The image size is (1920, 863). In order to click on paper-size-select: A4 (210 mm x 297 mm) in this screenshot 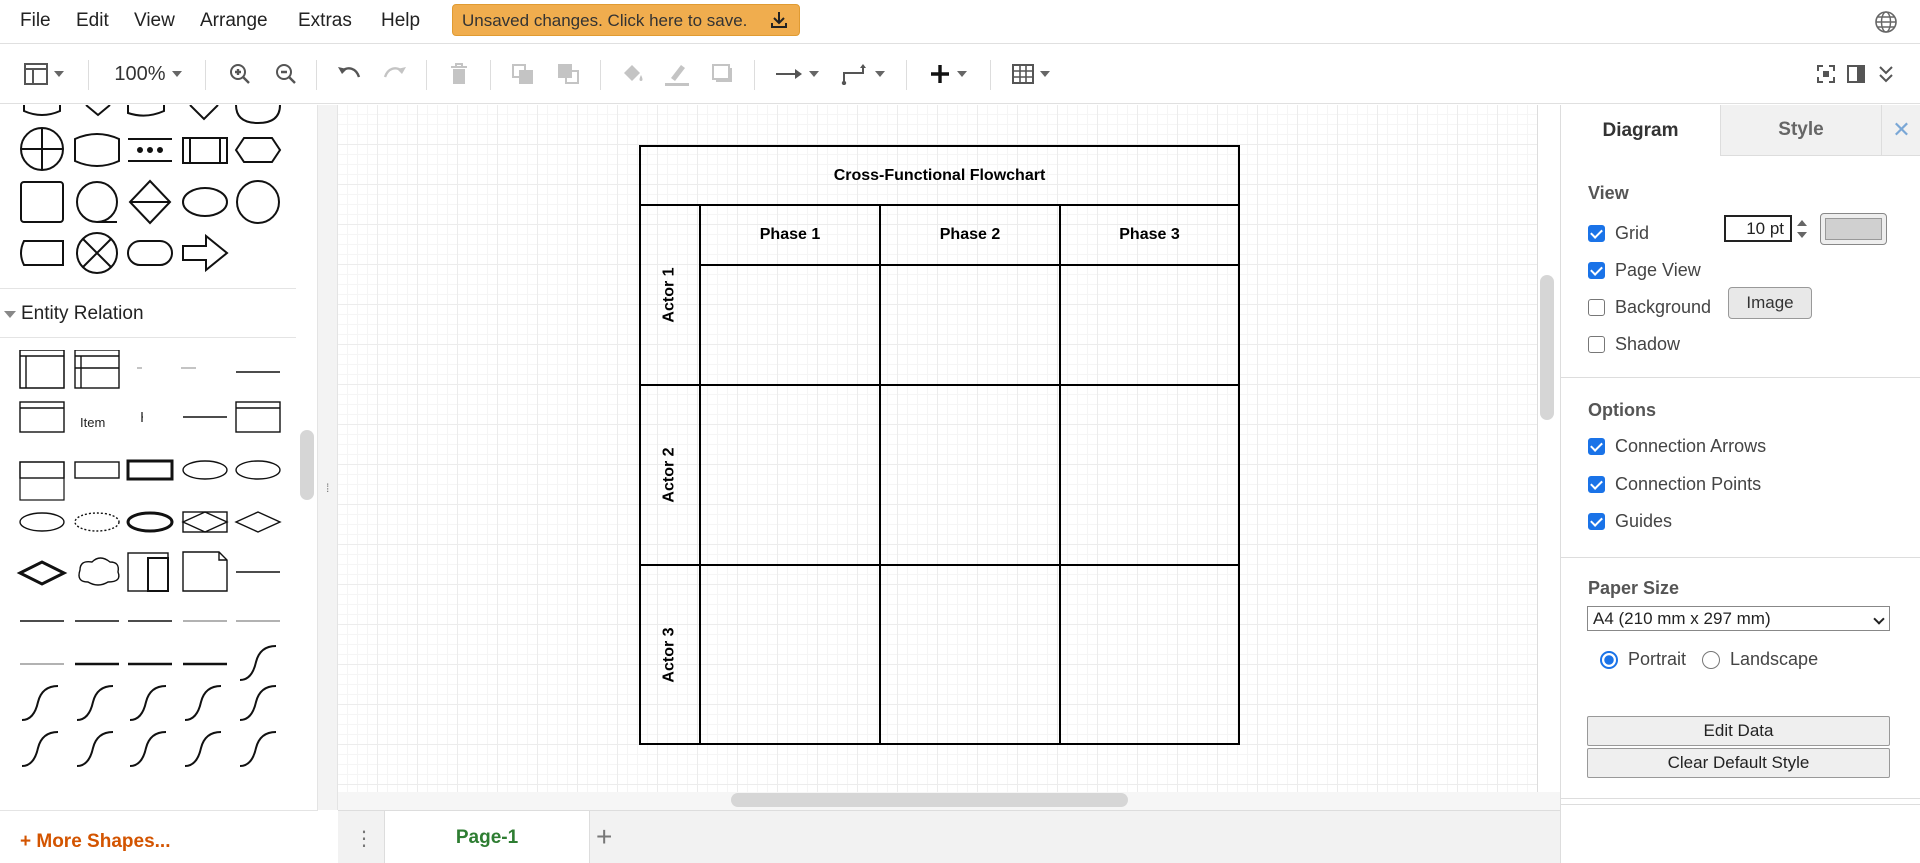, I will do `click(1738, 618)`.